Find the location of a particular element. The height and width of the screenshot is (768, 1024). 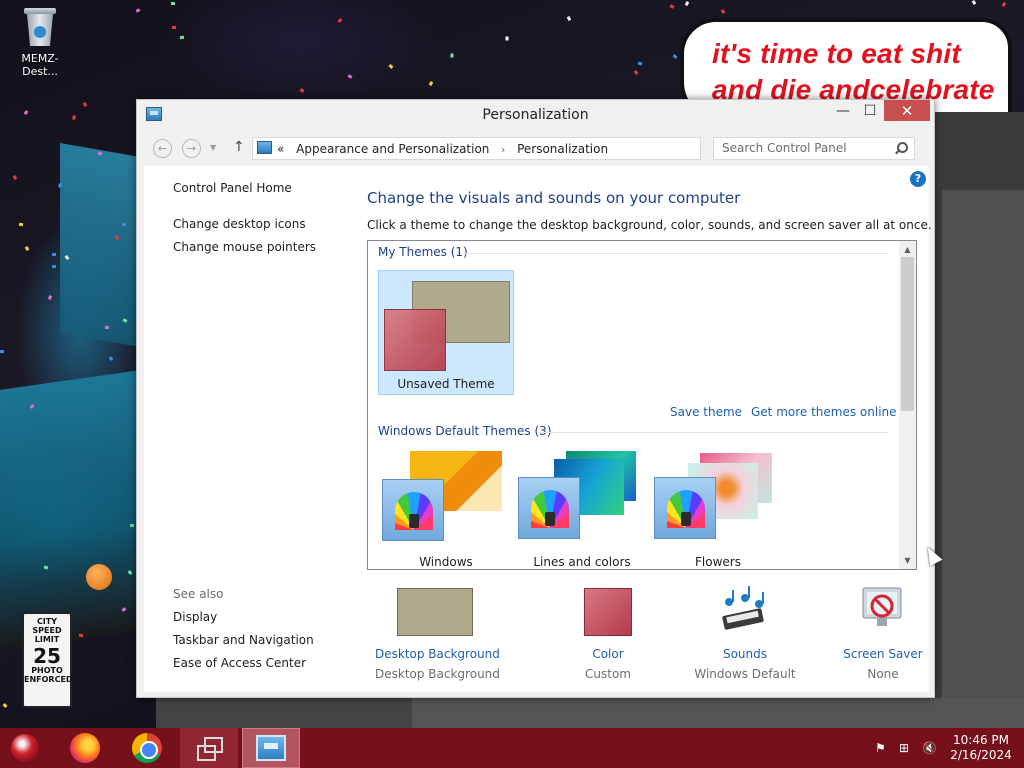

sign-text: PHOTO is located at coordinates (47, 670).